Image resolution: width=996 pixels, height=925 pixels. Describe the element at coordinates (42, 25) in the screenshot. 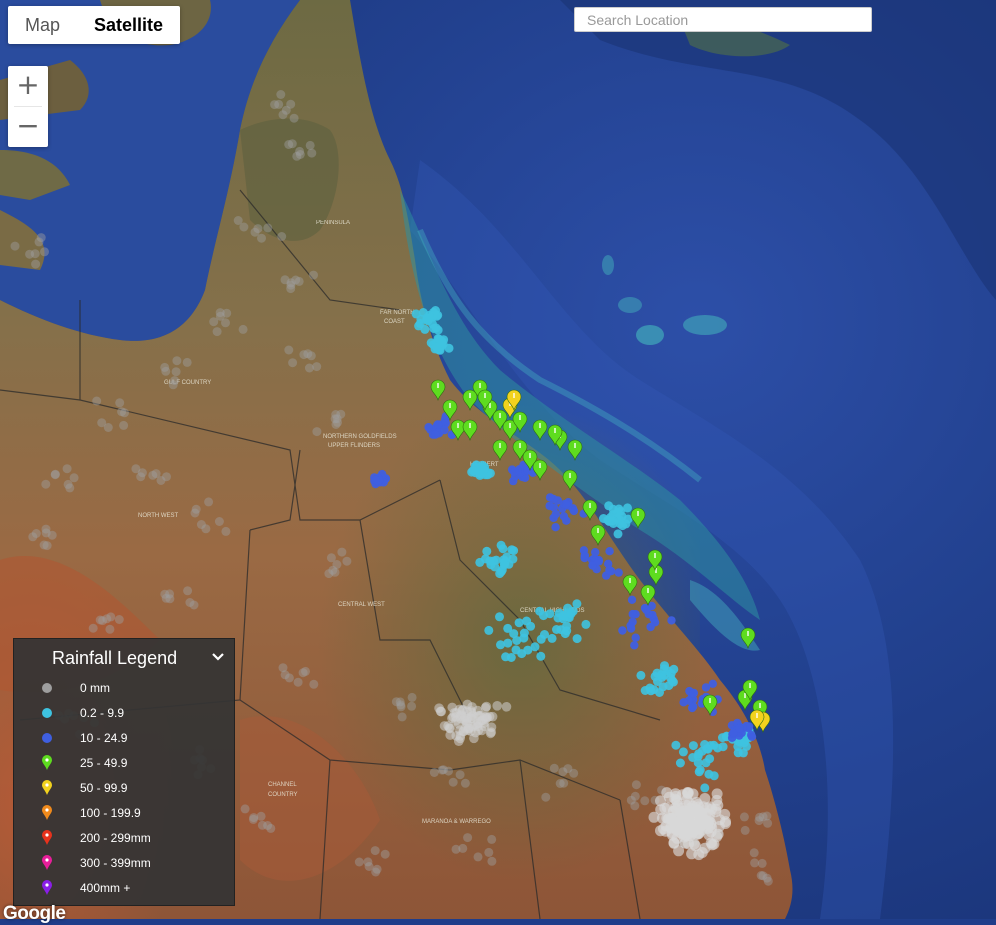

I see `map-type-map-button: Map` at that location.